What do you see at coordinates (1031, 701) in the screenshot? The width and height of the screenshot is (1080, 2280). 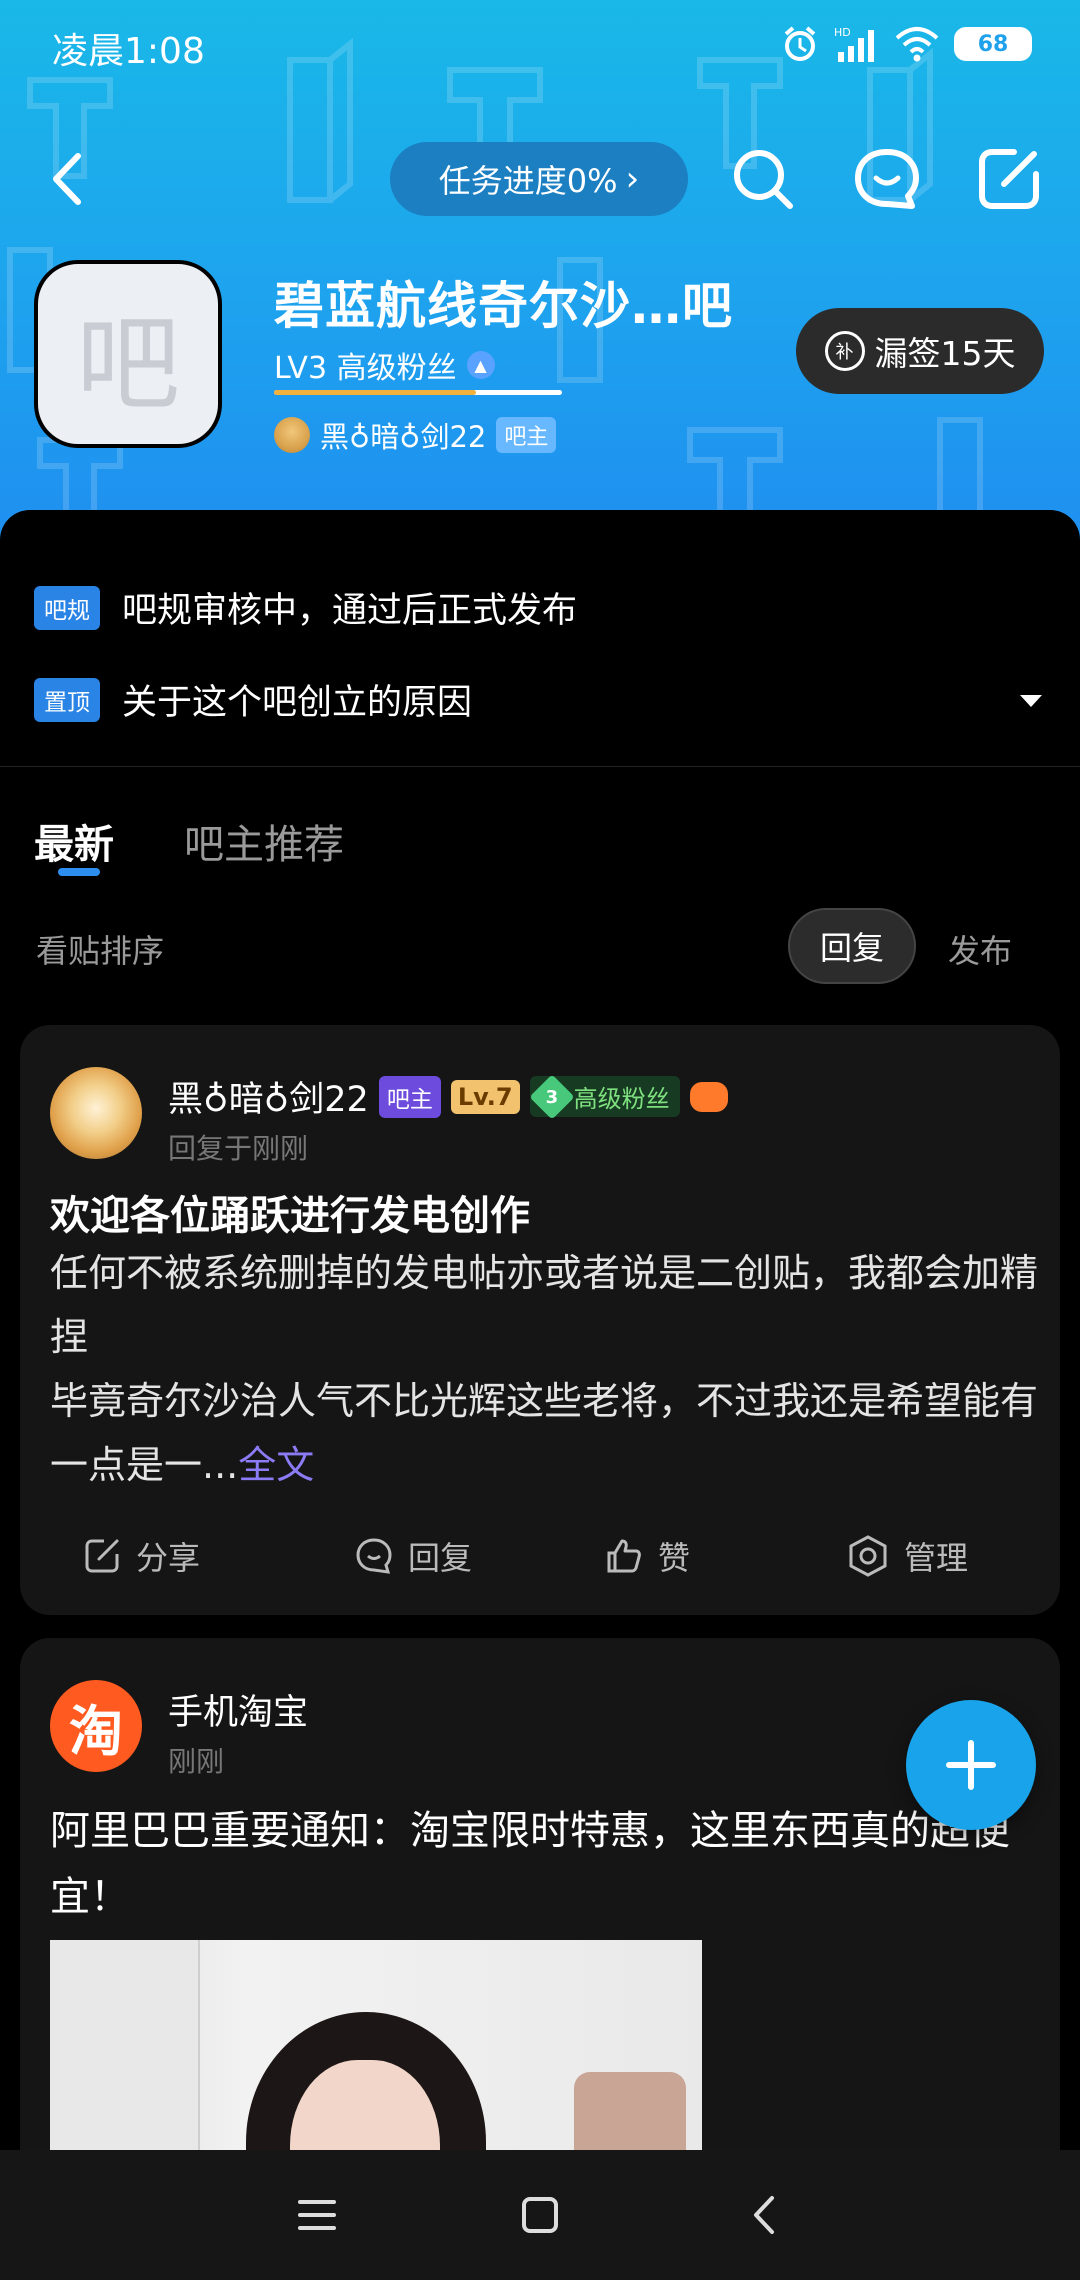 I see `expand-notices-icon` at bounding box center [1031, 701].